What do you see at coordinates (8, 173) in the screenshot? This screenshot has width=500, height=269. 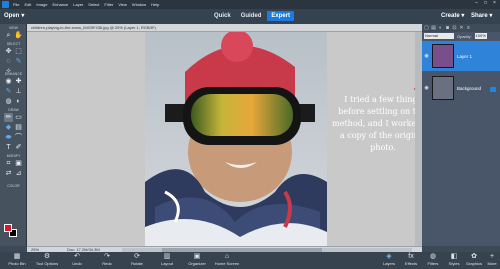 I see `content-move-icon: ⇄` at bounding box center [8, 173].